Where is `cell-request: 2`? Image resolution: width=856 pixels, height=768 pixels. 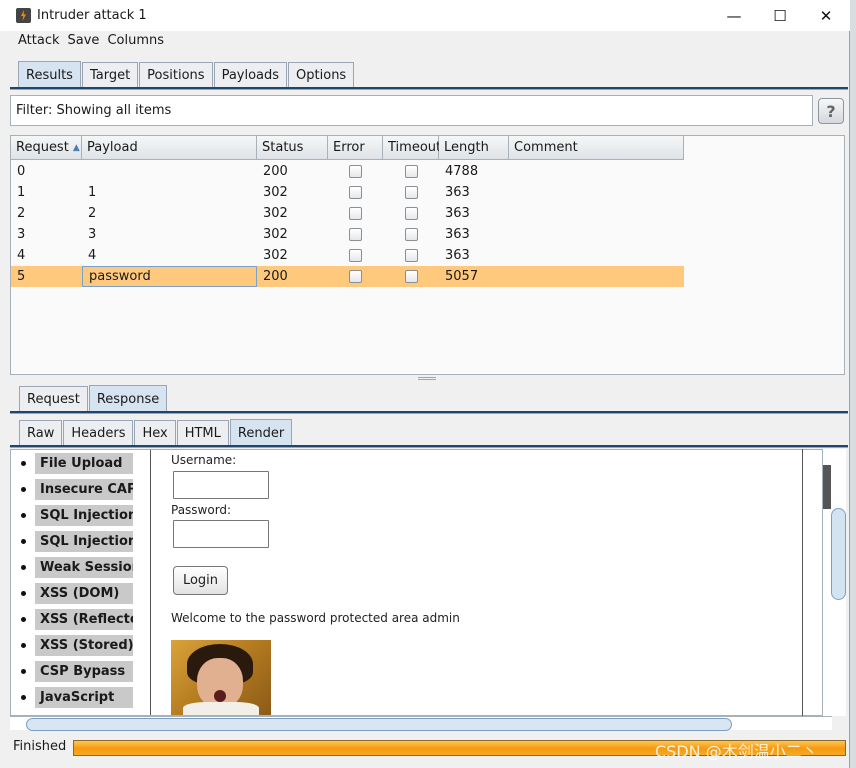 cell-request: 2 is located at coordinates (21, 213).